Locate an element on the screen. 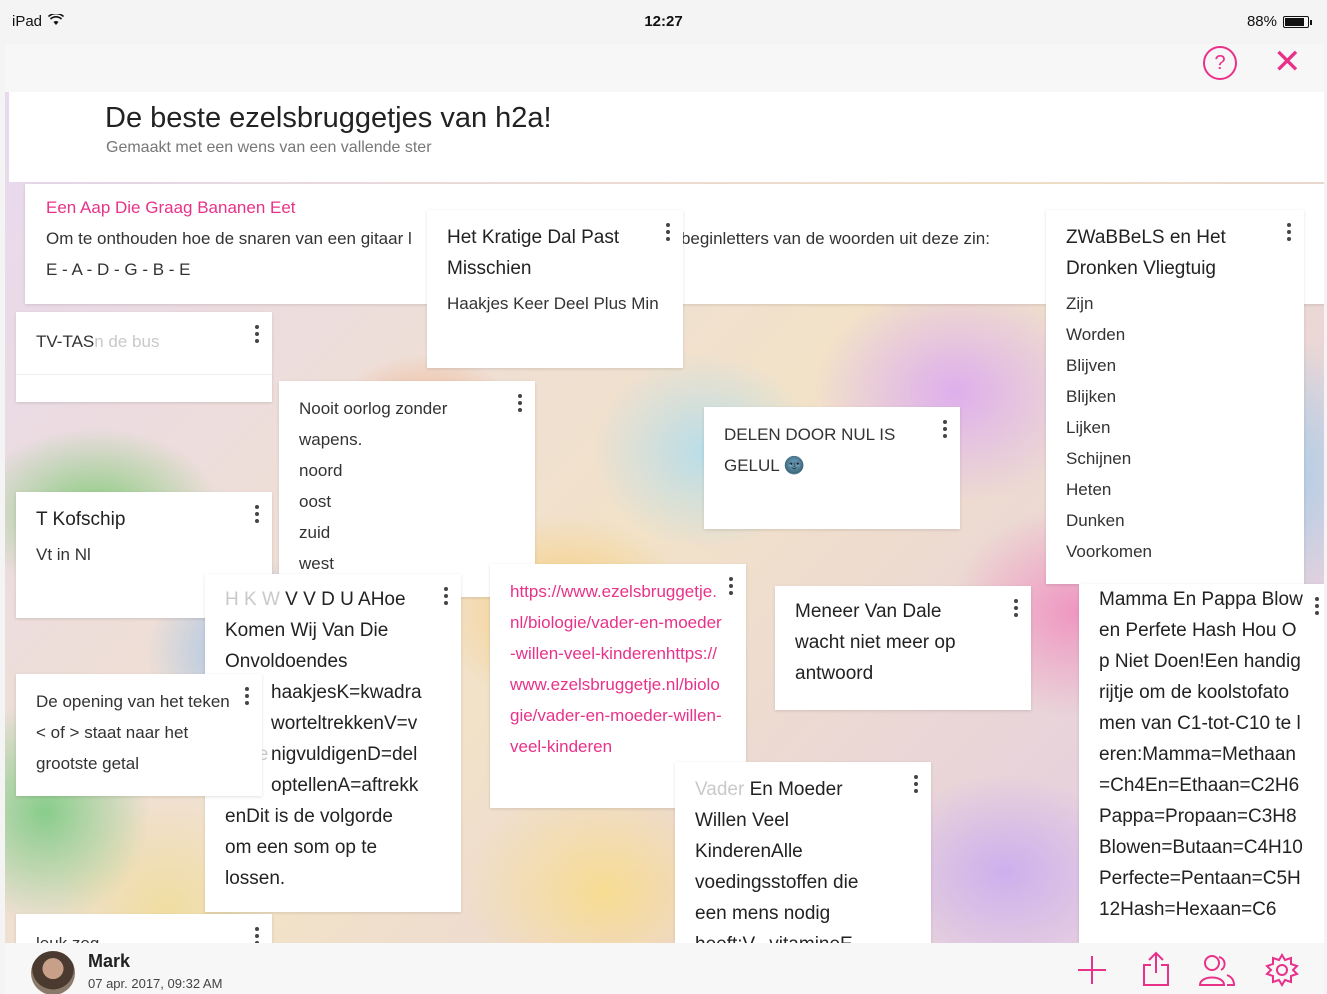 The image size is (1327, 994). list-item-text: haakjesK=kwadra is located at coordinates (346, 692).